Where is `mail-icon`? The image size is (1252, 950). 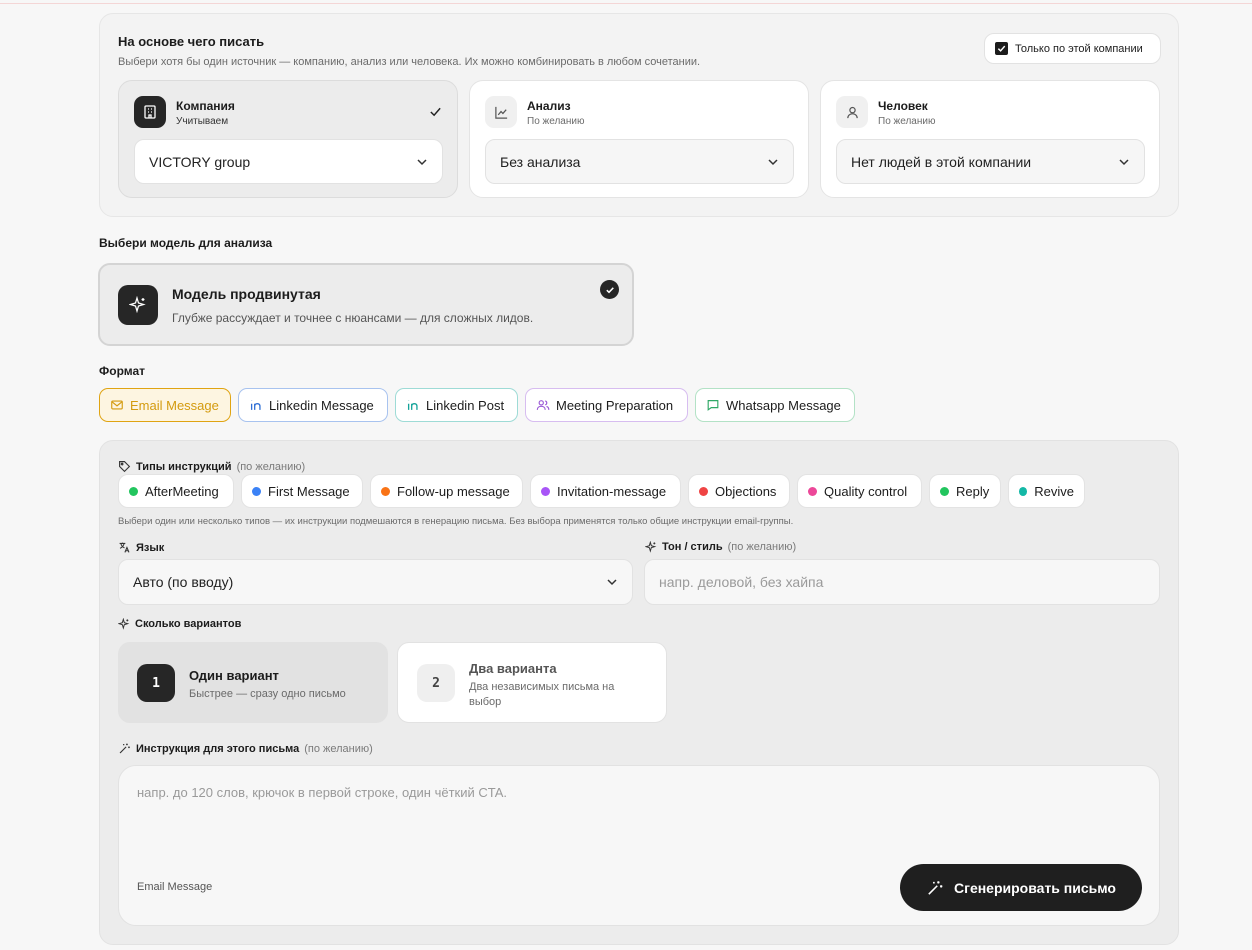 mail-icon is located at coordinates (117, 405).